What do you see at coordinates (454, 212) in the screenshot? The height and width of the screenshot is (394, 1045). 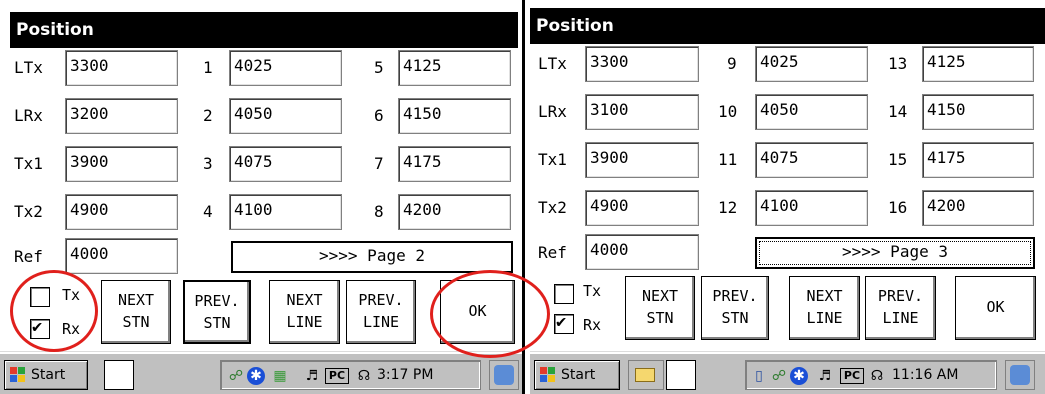 I see `position-8-field: 4200` at bounding box center [454, 212].